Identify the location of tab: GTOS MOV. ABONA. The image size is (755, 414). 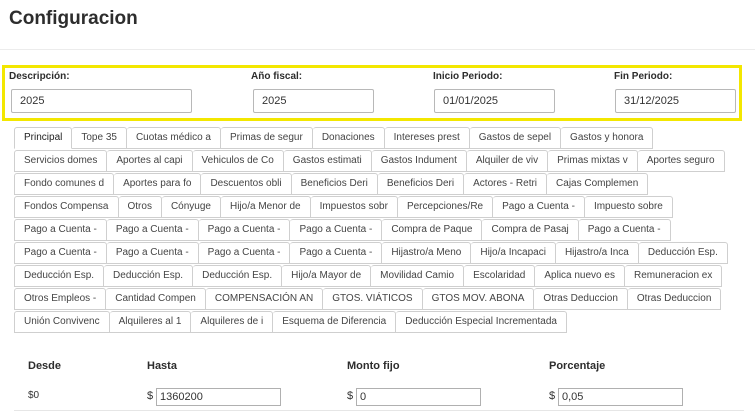
(478, 299).